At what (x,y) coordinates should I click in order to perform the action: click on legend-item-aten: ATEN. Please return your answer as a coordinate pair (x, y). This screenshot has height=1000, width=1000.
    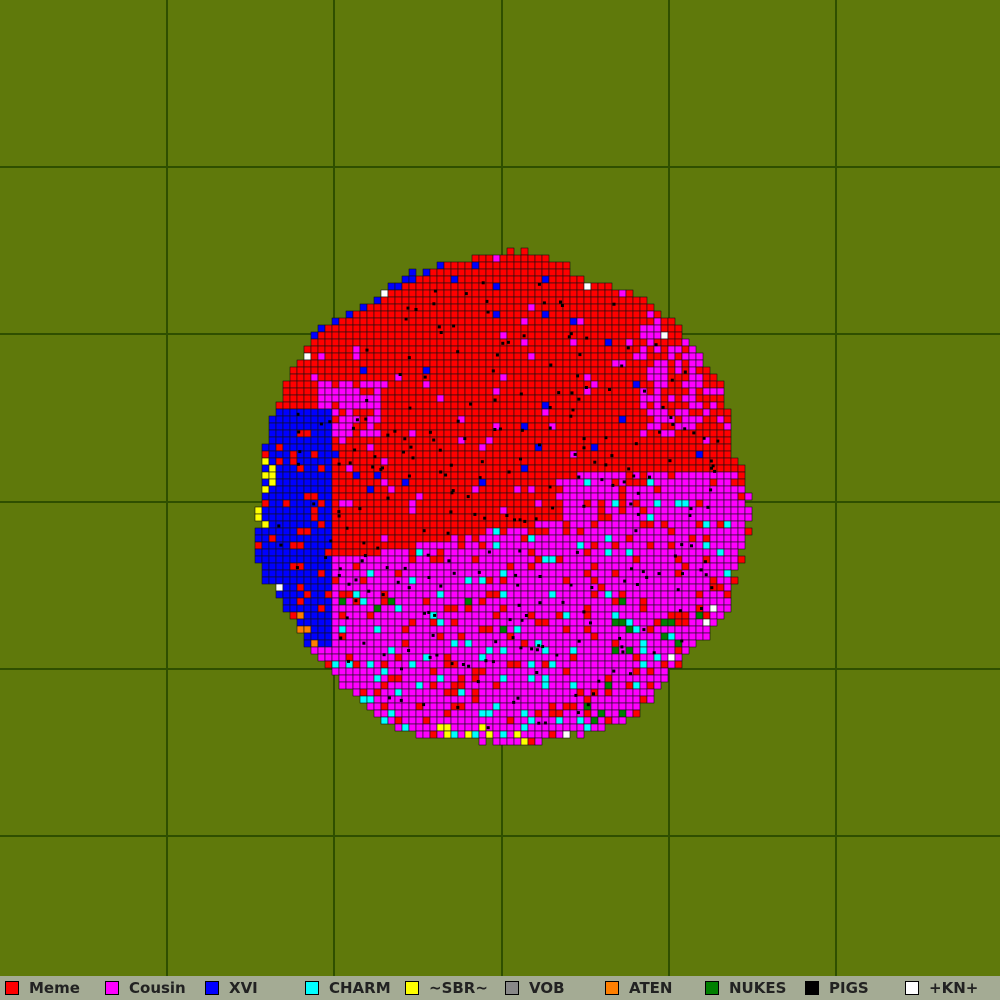
    Looking at the image, I should click on (638, 988).